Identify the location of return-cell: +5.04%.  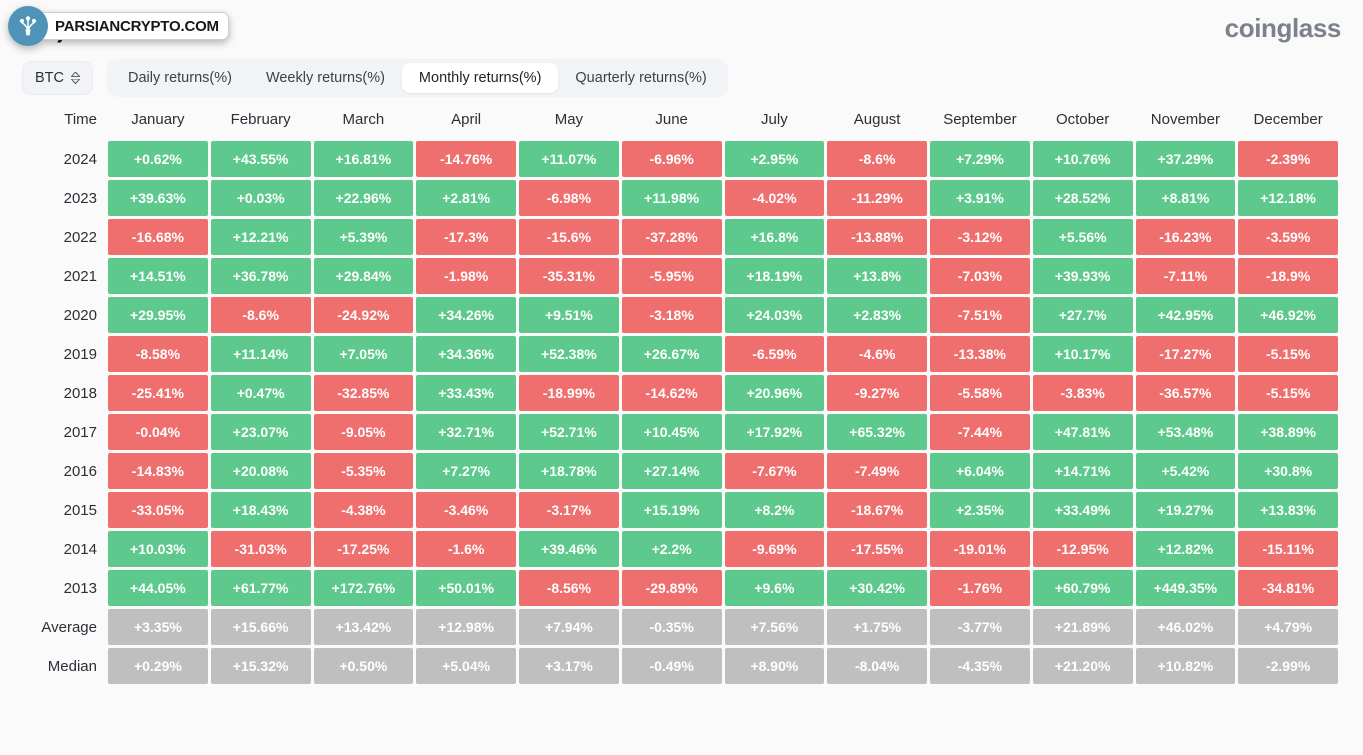
(466, 666).